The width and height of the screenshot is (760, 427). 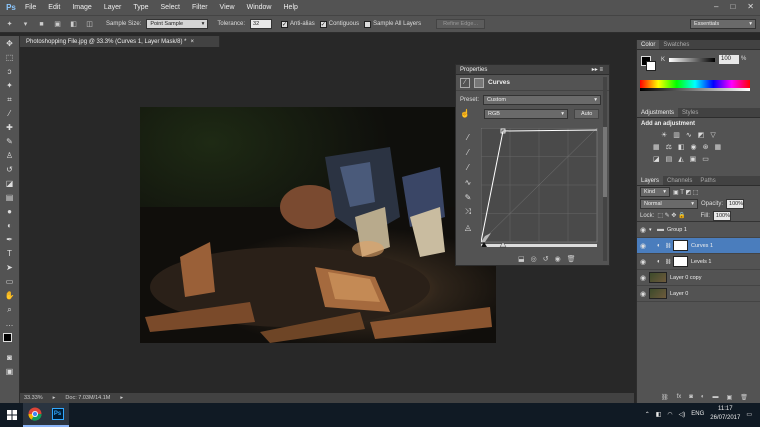 What do you see at coordinates (10, 85) in the screenshot?
I see `magic-wand-tool-icon: ✦` at bounding box center [10, 85].